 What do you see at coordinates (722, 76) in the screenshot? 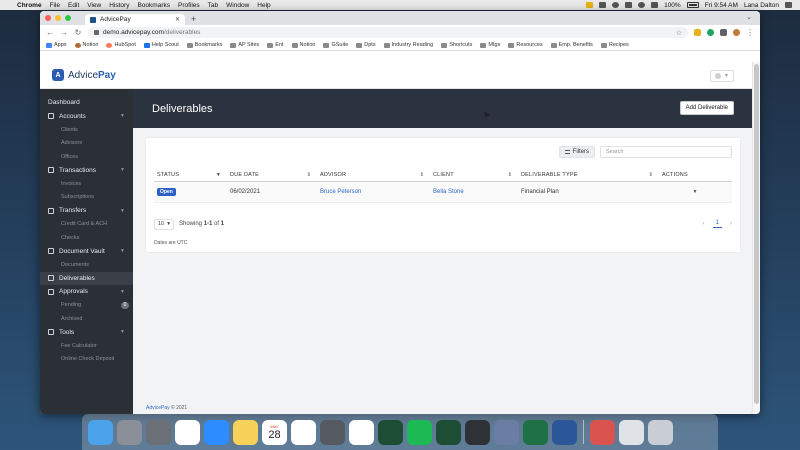
I see `user-menu-button: ▼` at bounding box center [722, 76].